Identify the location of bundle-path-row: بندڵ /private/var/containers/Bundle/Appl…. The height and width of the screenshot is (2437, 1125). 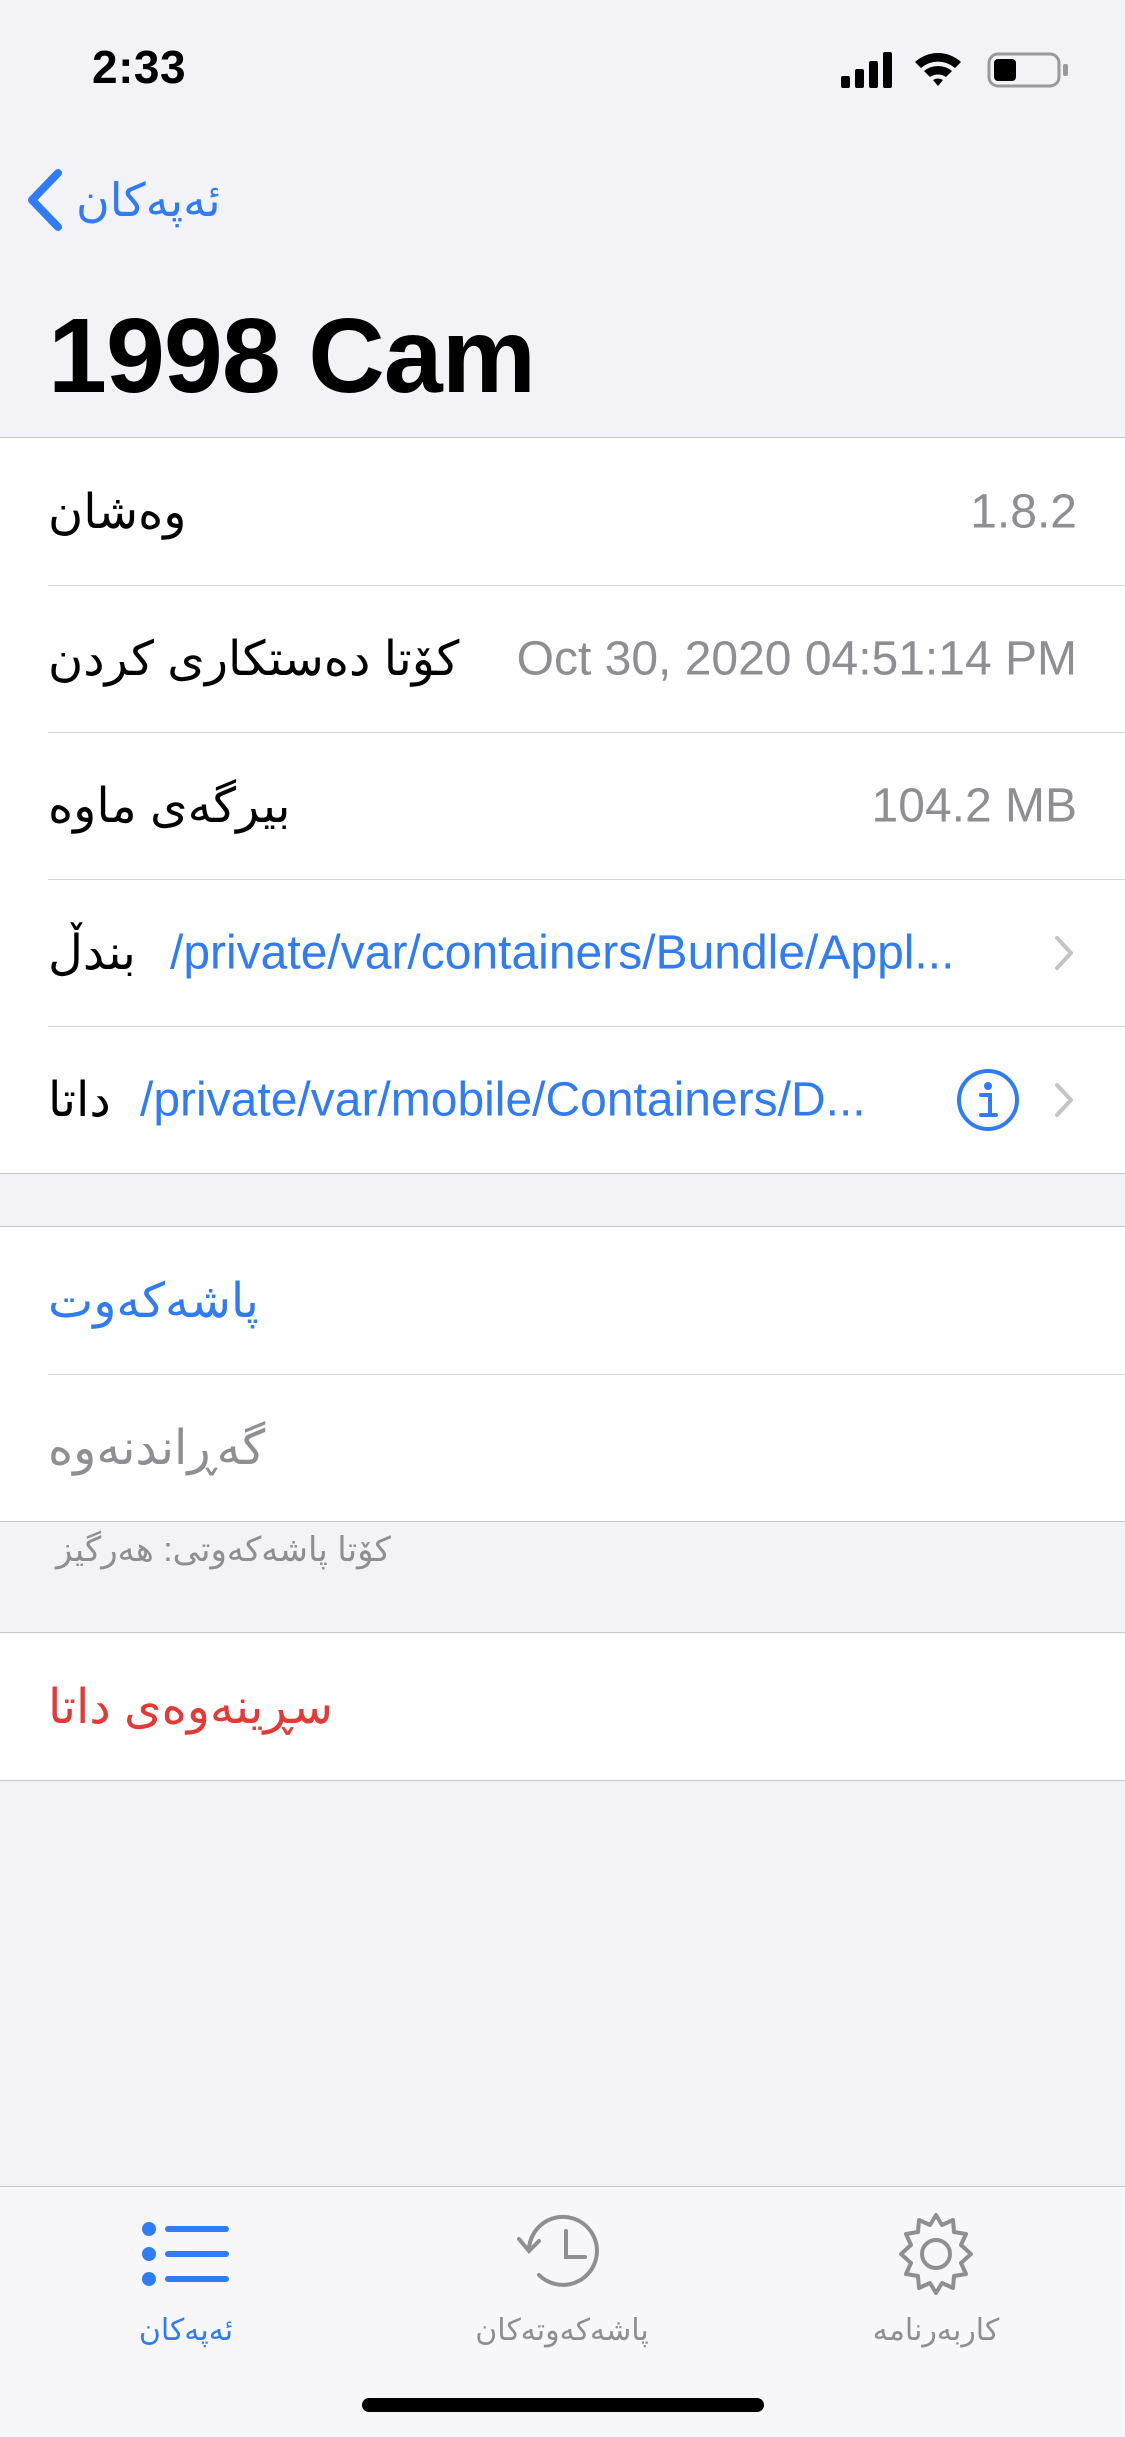
(562, 952).